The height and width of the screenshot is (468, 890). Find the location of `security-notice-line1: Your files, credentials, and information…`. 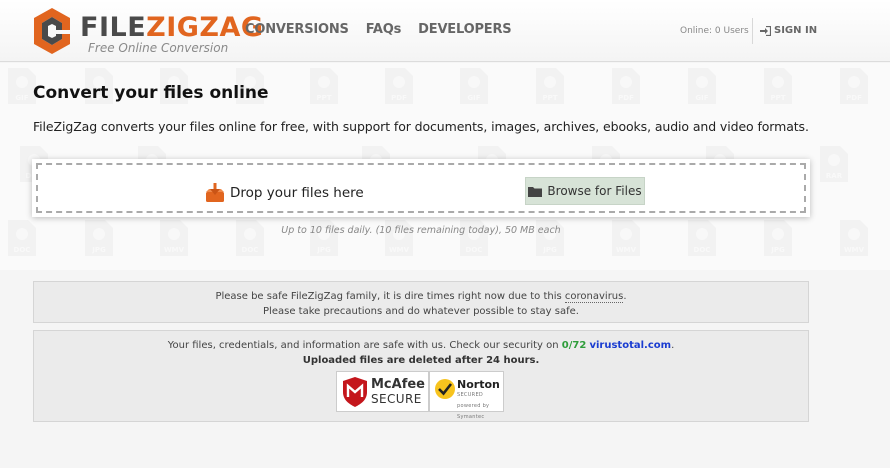

security-notice-line1: Your files, credentials, and information… is located at coordinates (421, 345).